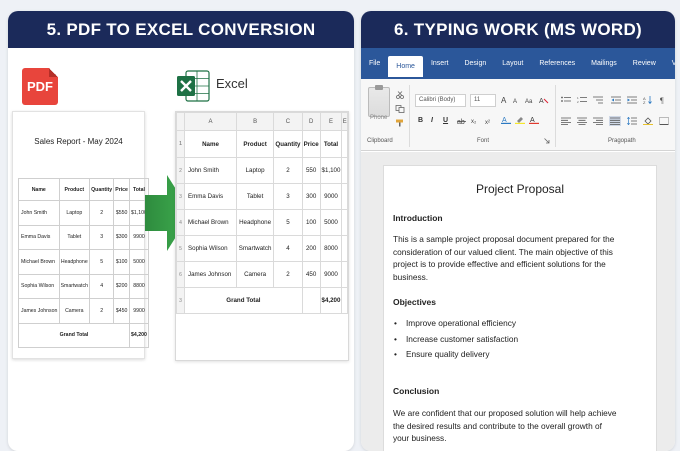 The width and height of the screenshot is (680, 451). What do you see at coordinates (582, 100) in the screenshot?
I see `numbering-icon: 12` at bounding box center [582, 100].